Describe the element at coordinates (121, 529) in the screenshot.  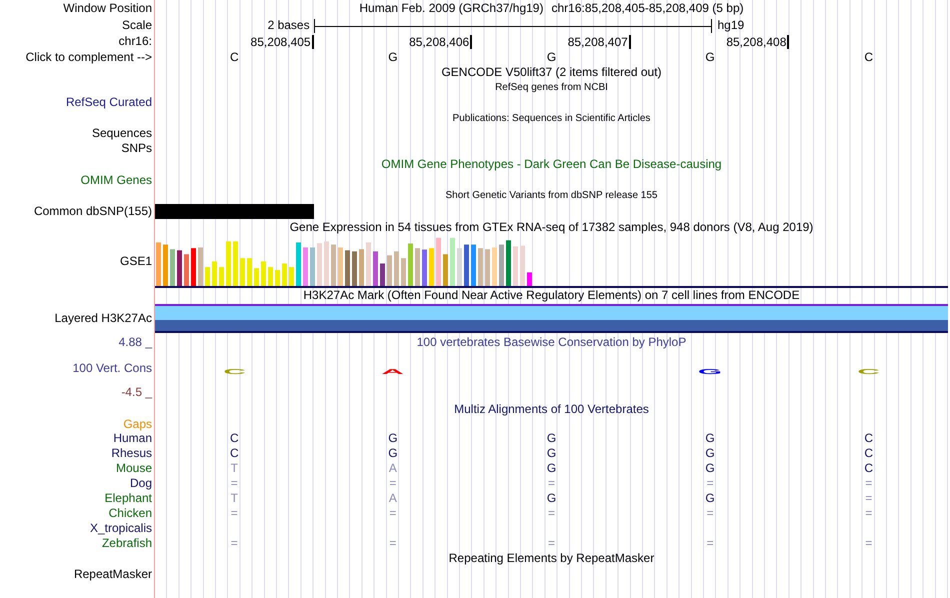
I see `species-label: X_tropicalis` at that location.